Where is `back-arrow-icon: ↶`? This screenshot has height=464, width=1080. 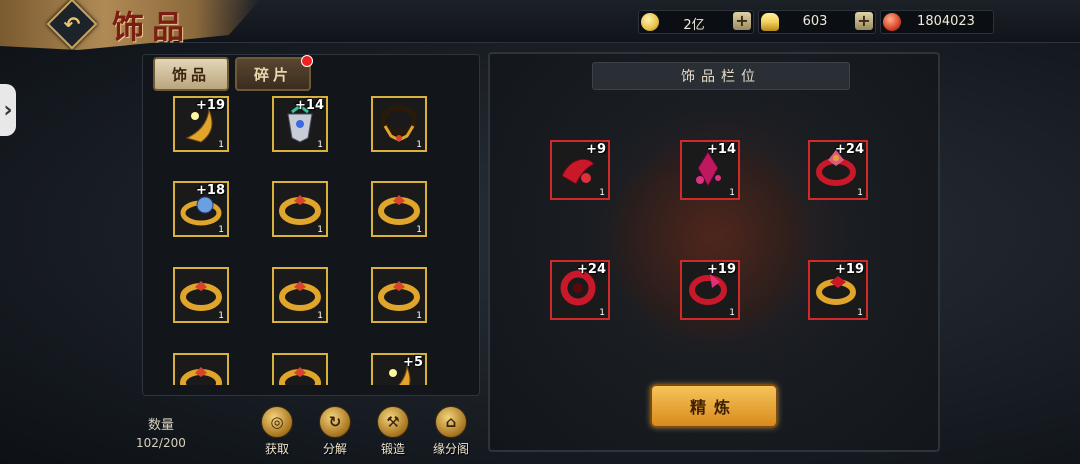
back-arrow-icon: ↶ is located at coordinates (72, 24).